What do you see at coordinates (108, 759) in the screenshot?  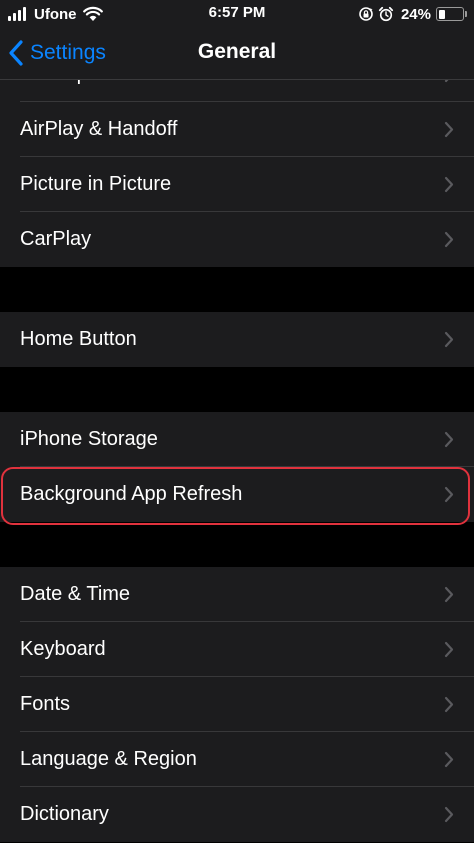 I see `list-item-label: Language & Region` at bounding box center [108, 759].